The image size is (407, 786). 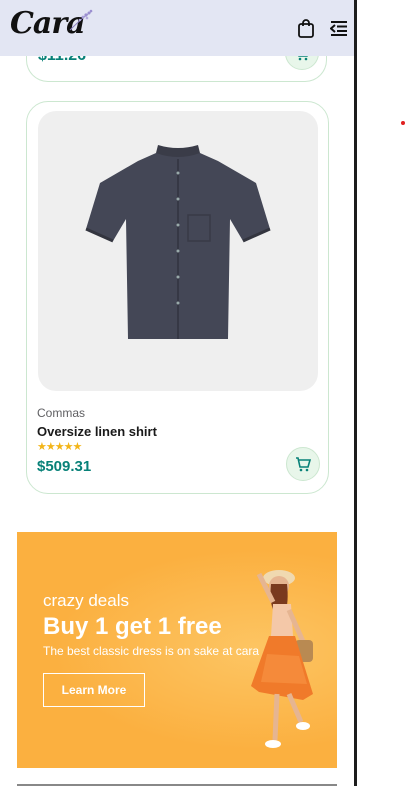 What do you see at coordinates (97, 431) in the screenshot?
I see `product-name: Oversize linen shirt` at bounding box center [97, 431].